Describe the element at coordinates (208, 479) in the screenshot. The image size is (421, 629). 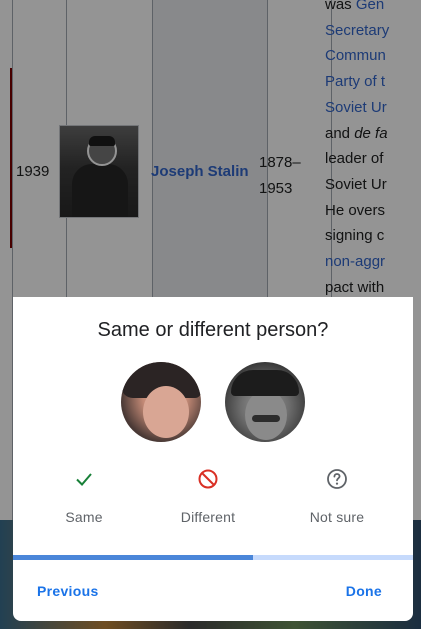
I see `block-icon` at that location.